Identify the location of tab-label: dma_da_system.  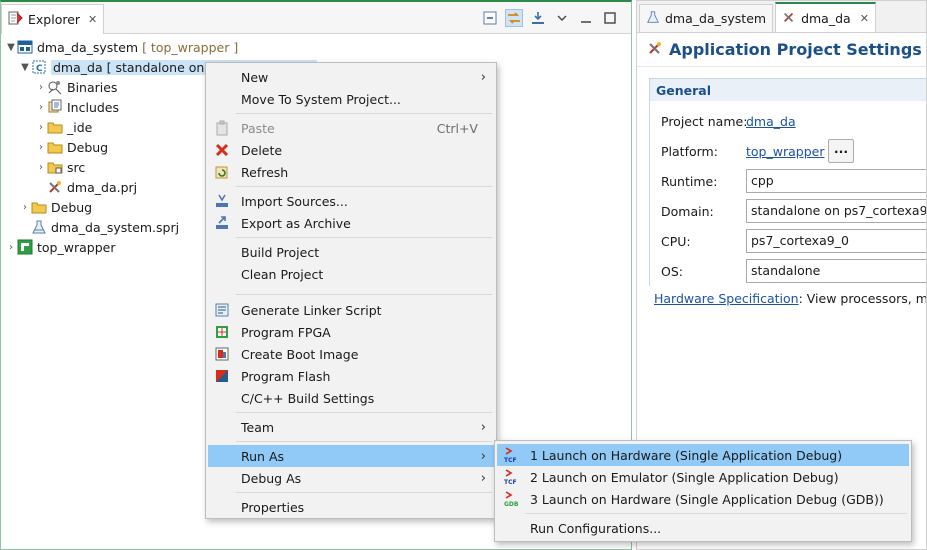
(716, 18).